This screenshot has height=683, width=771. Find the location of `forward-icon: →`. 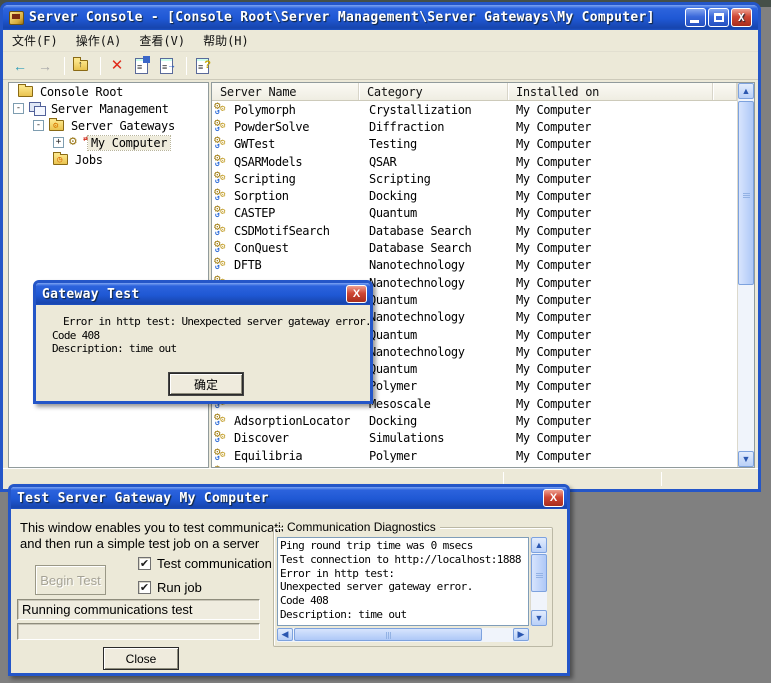

forward-icon: → is located at coordinates (45, 66).